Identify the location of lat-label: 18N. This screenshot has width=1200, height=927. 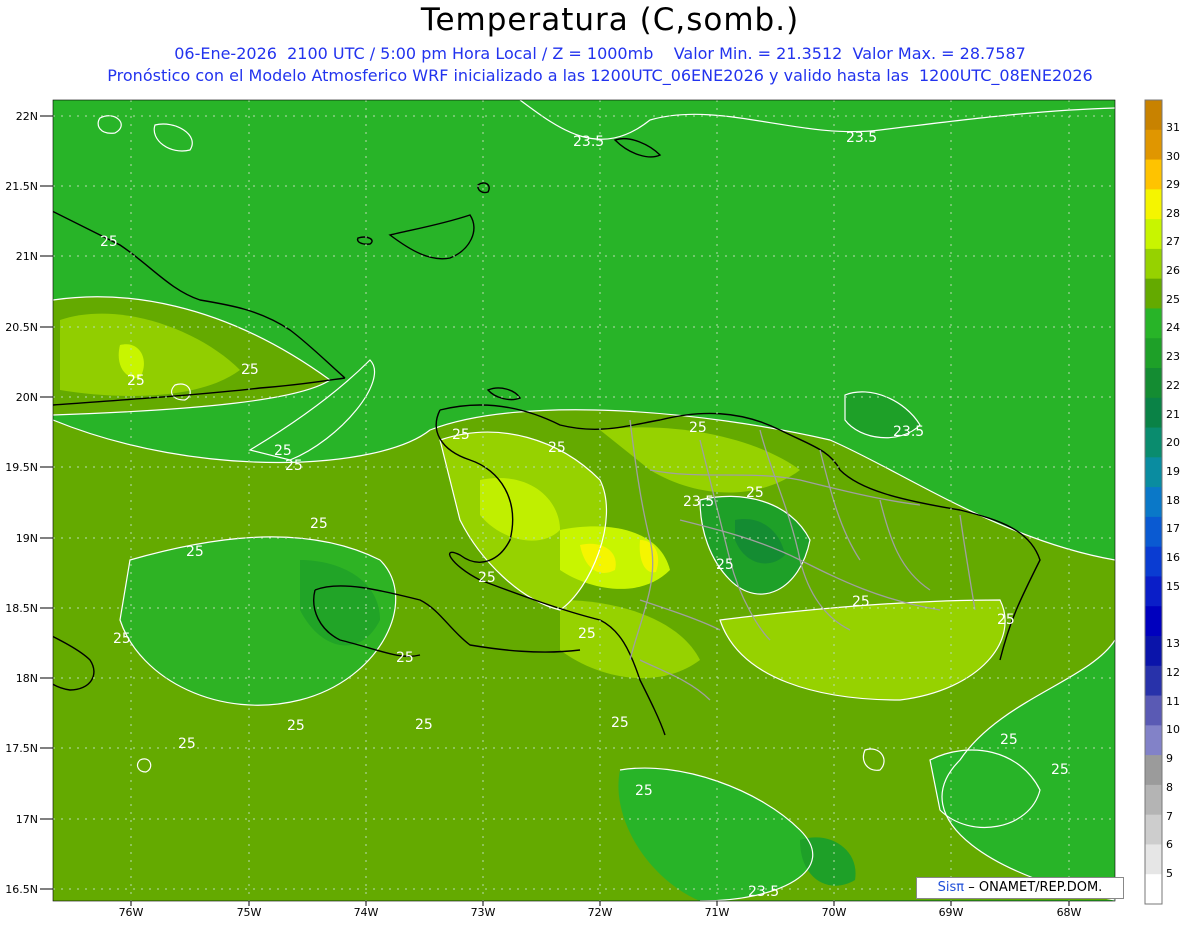
(27, 678).